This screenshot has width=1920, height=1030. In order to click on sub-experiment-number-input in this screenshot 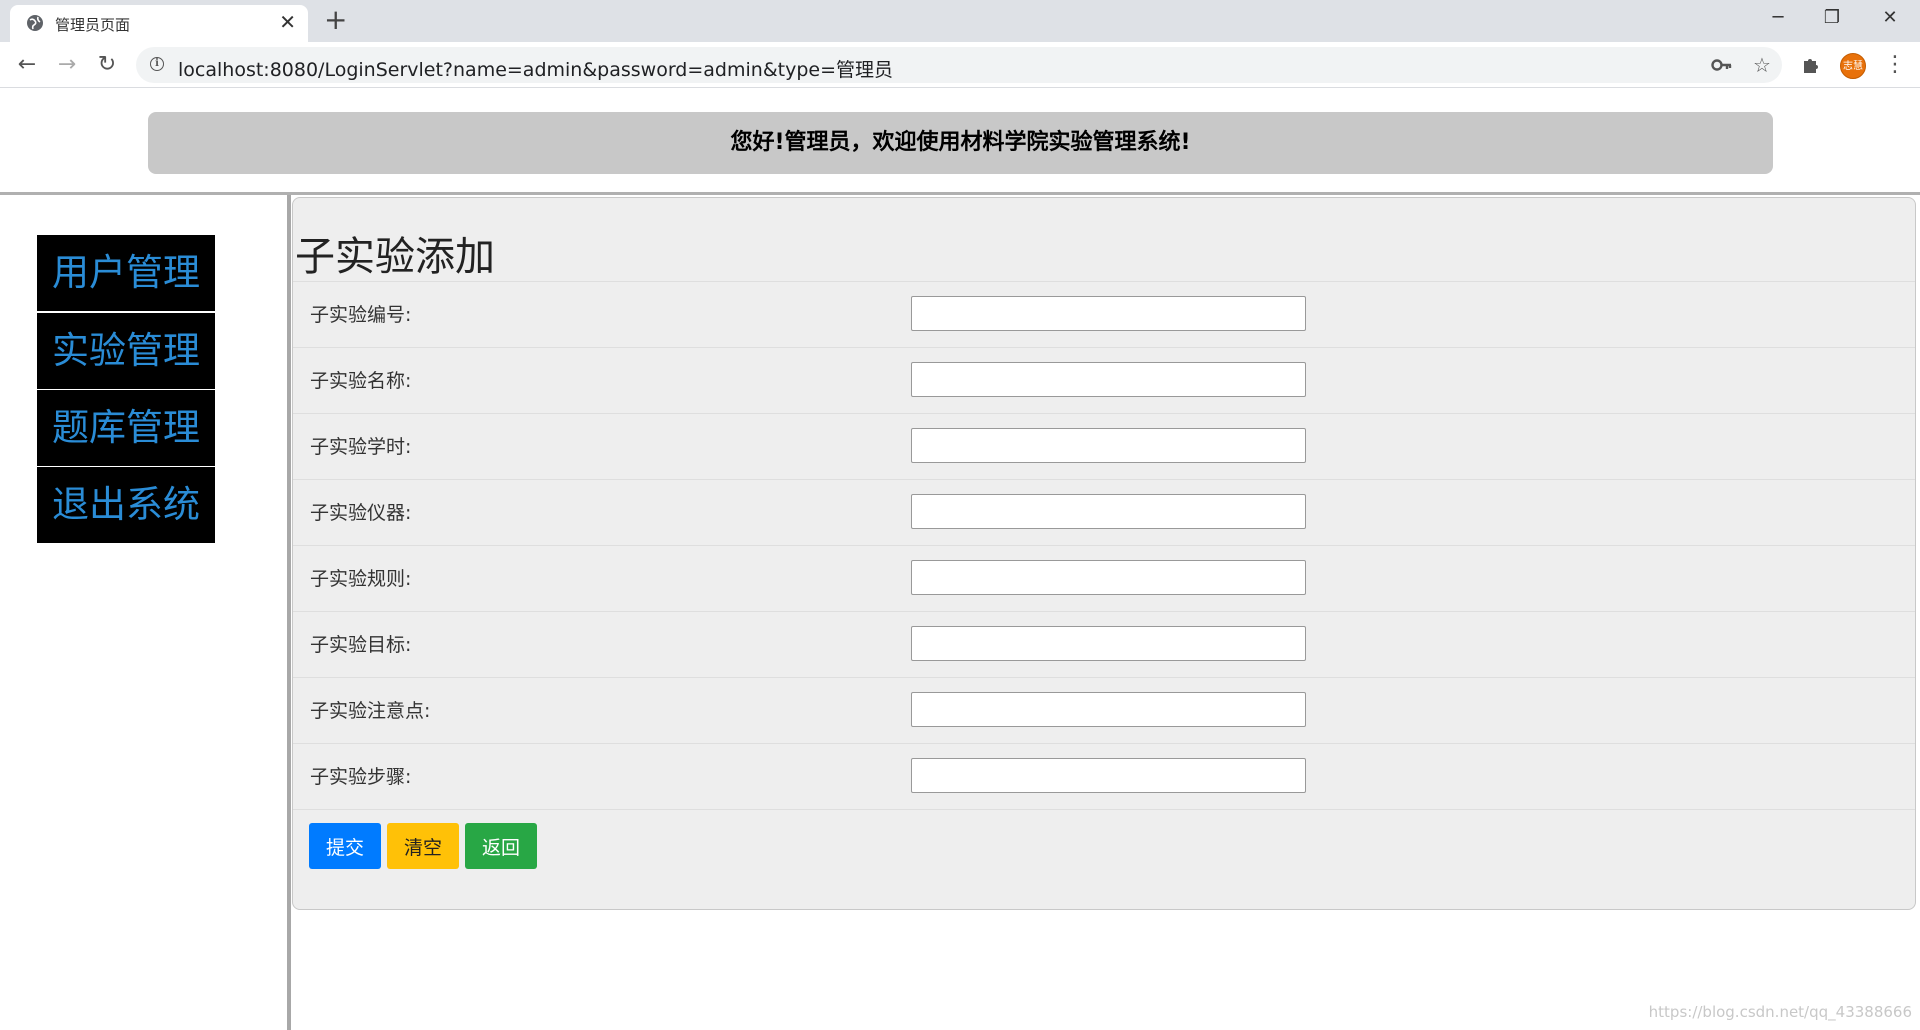, I will do `click(1108, 313)`.